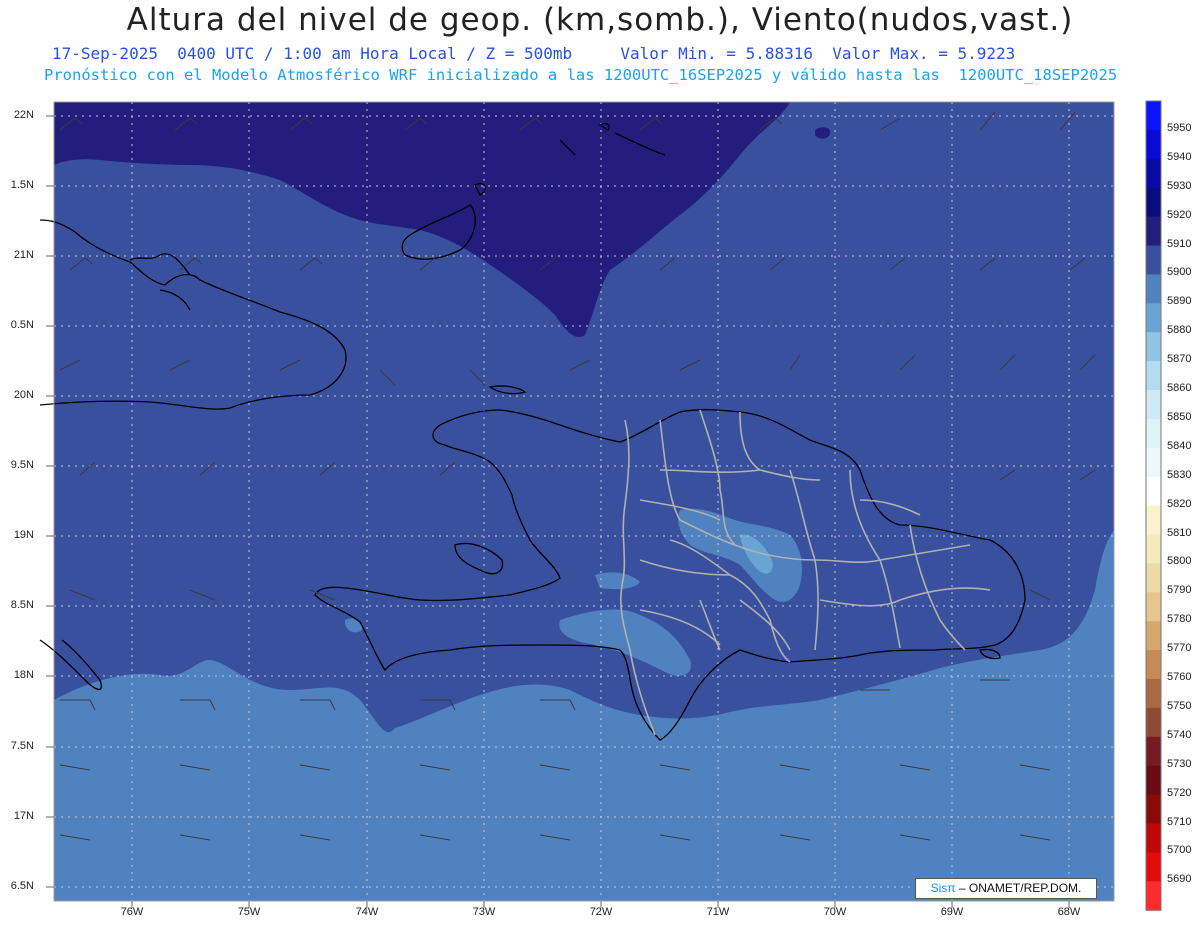  What do you see at coordinates (1179, 879) in the screenshot?
I see `colorbar-label: 5690` at bounding box center [1179, 879].